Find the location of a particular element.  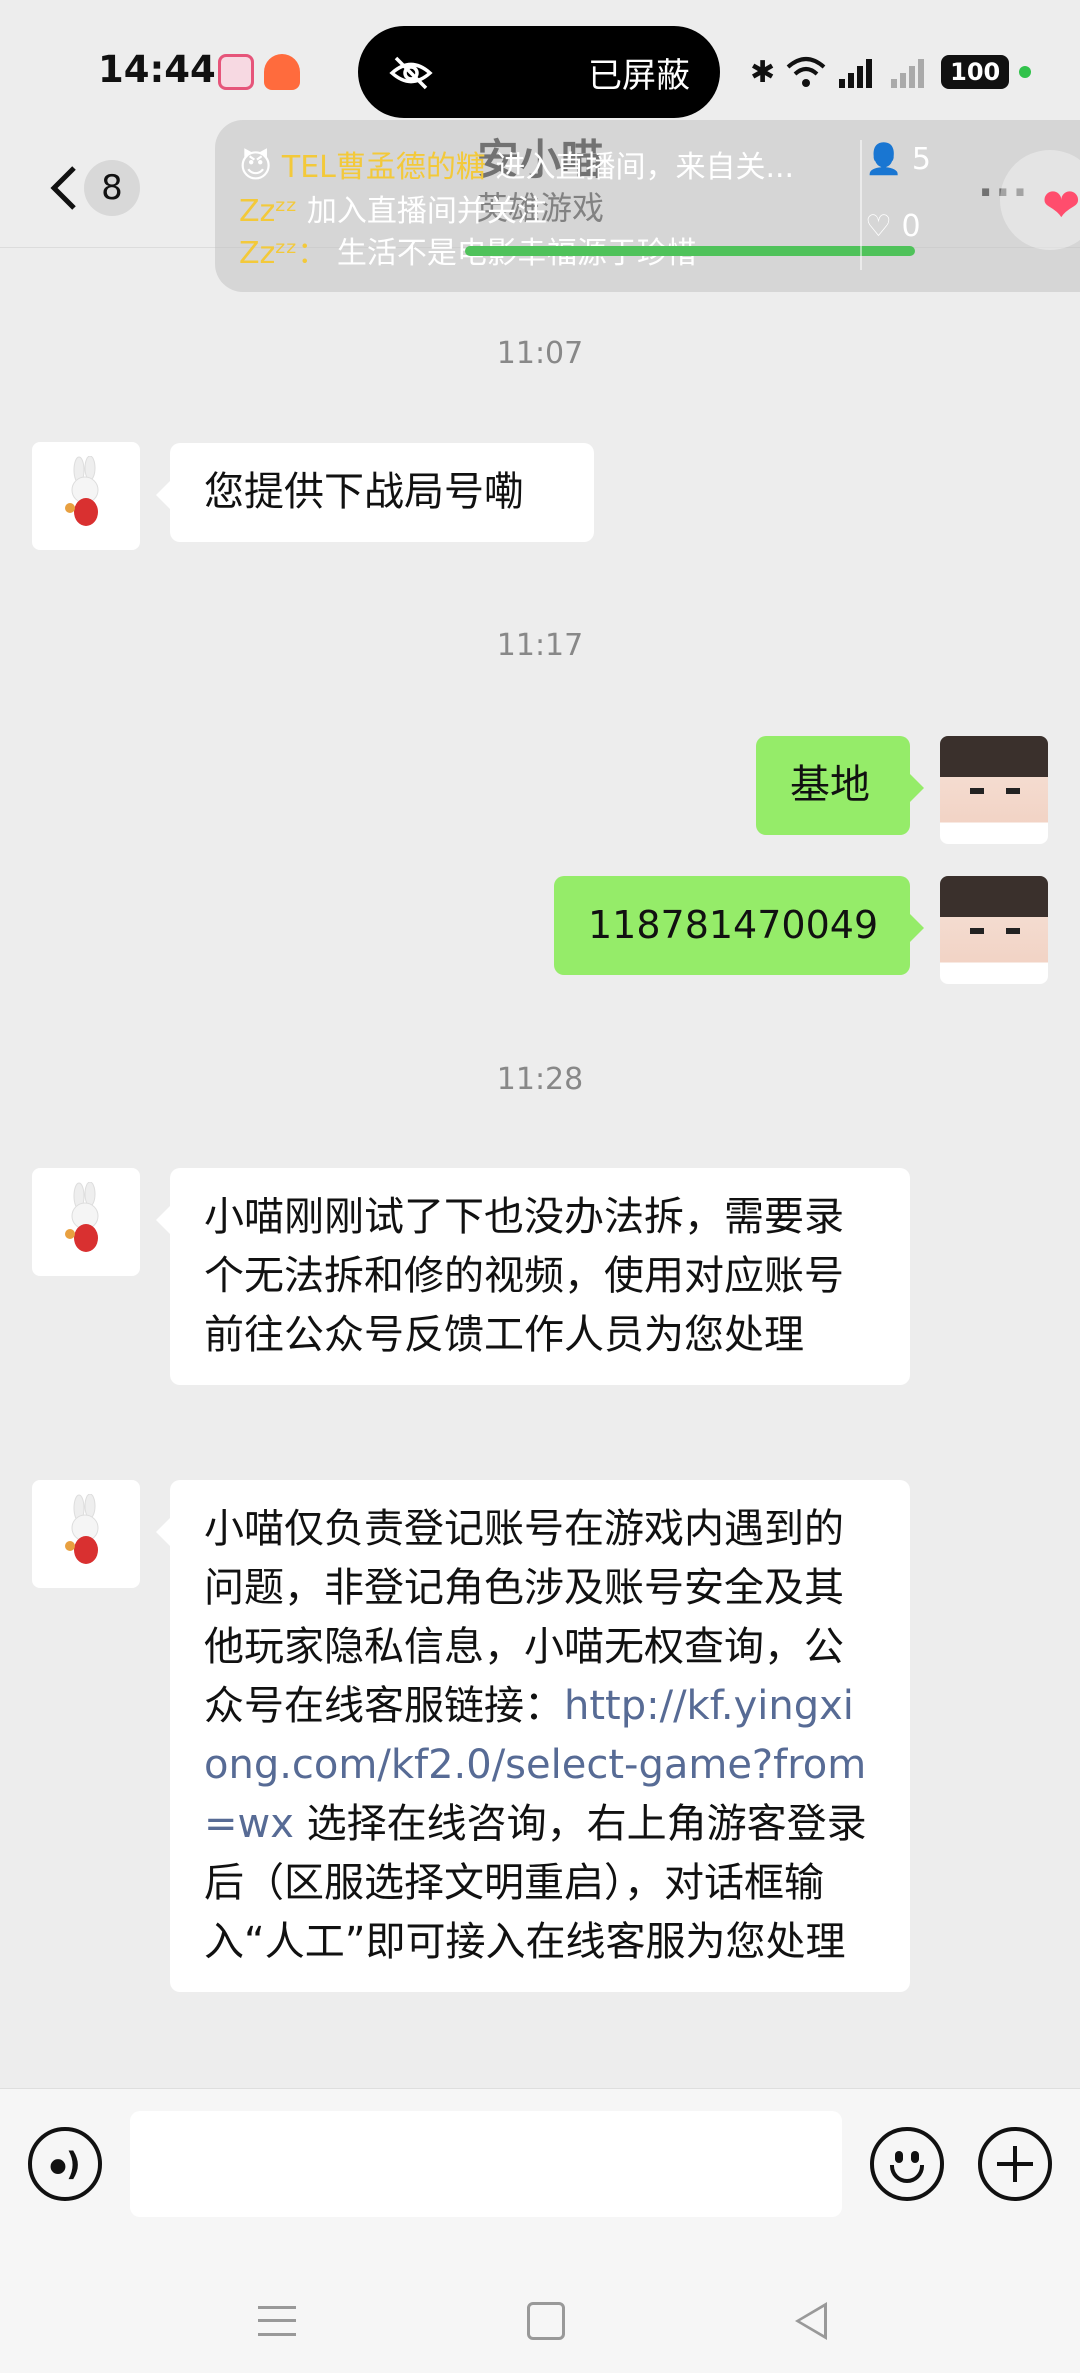

live-message-2: Zzᶻᶻ 加入直播间并关注 is located at coordinates (393, 211).